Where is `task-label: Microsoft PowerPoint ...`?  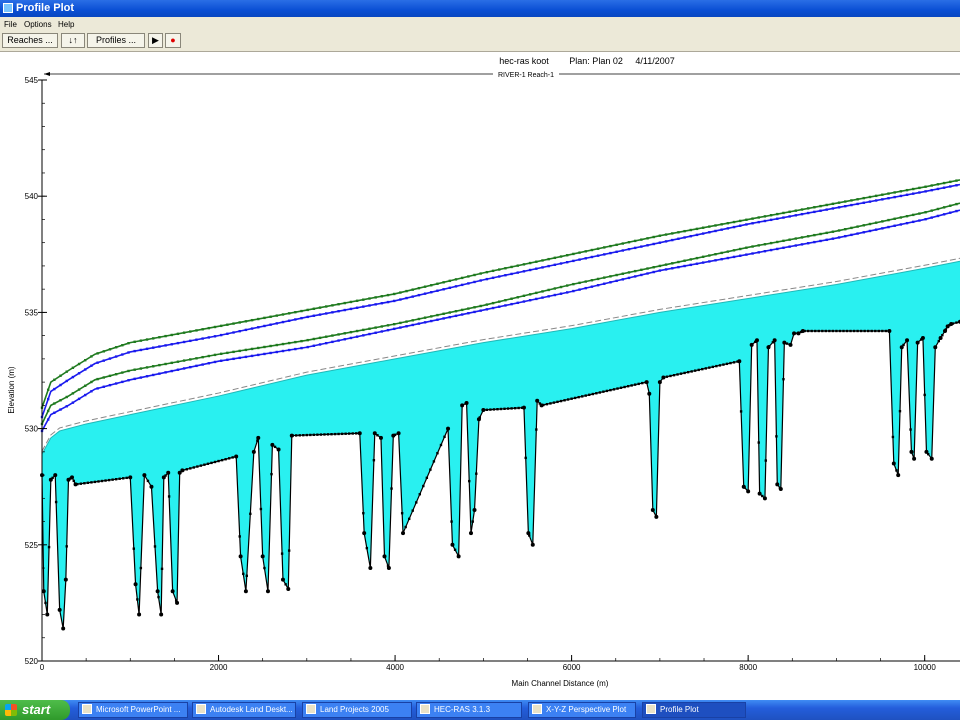
task-label: Microsoft PowerPoint ... is located at coordinates (138, 709).